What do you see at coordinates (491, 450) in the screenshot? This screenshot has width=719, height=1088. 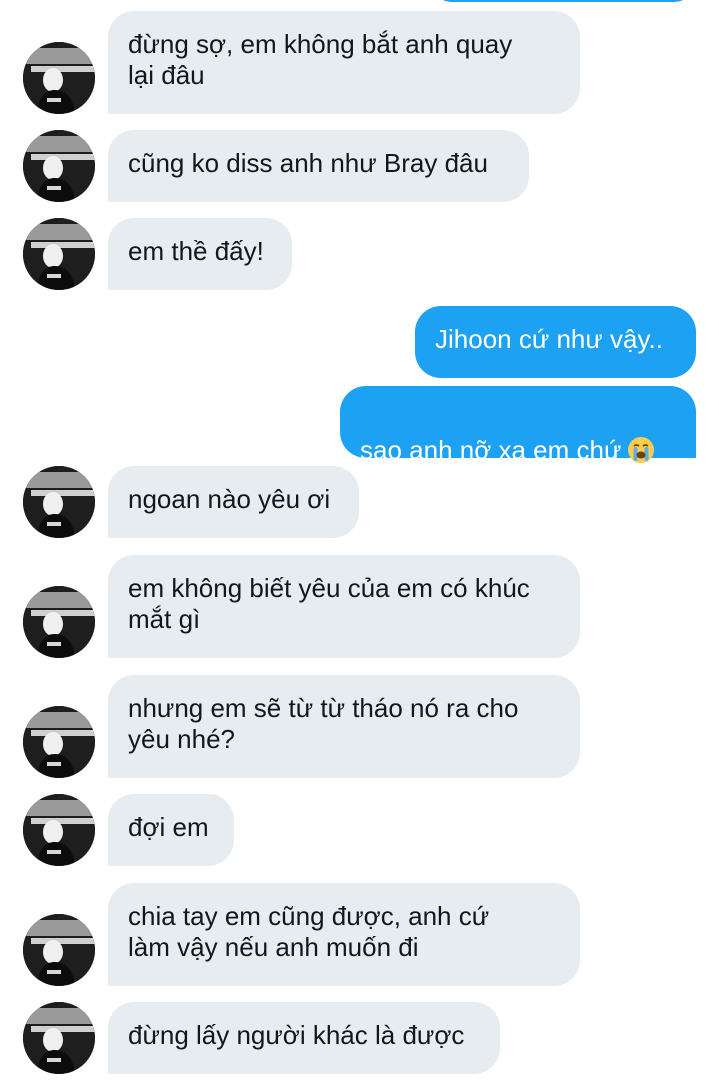 I see `outgoing-message-text: sao anh nỡ xa em chứ` at bounding box center [491, 450].